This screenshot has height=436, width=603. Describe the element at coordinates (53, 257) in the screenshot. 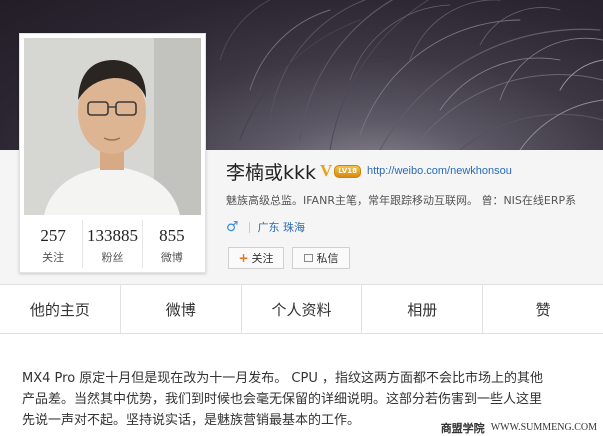

I see `stat-label: 关注` at that location.